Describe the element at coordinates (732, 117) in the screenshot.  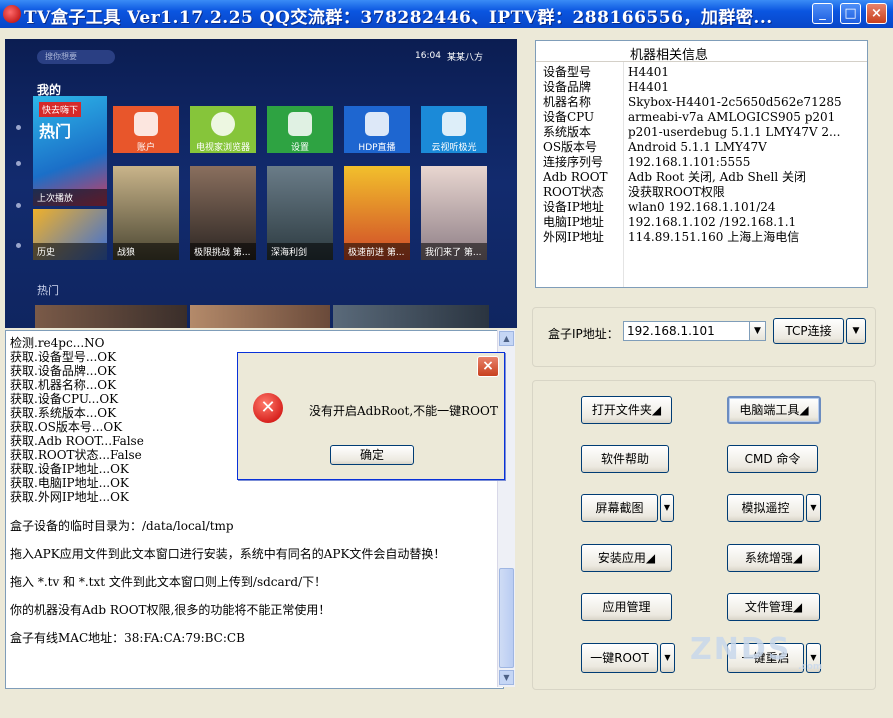
I see `info-value: armeabi-v7a AMLOGICS905 p201` at that location.